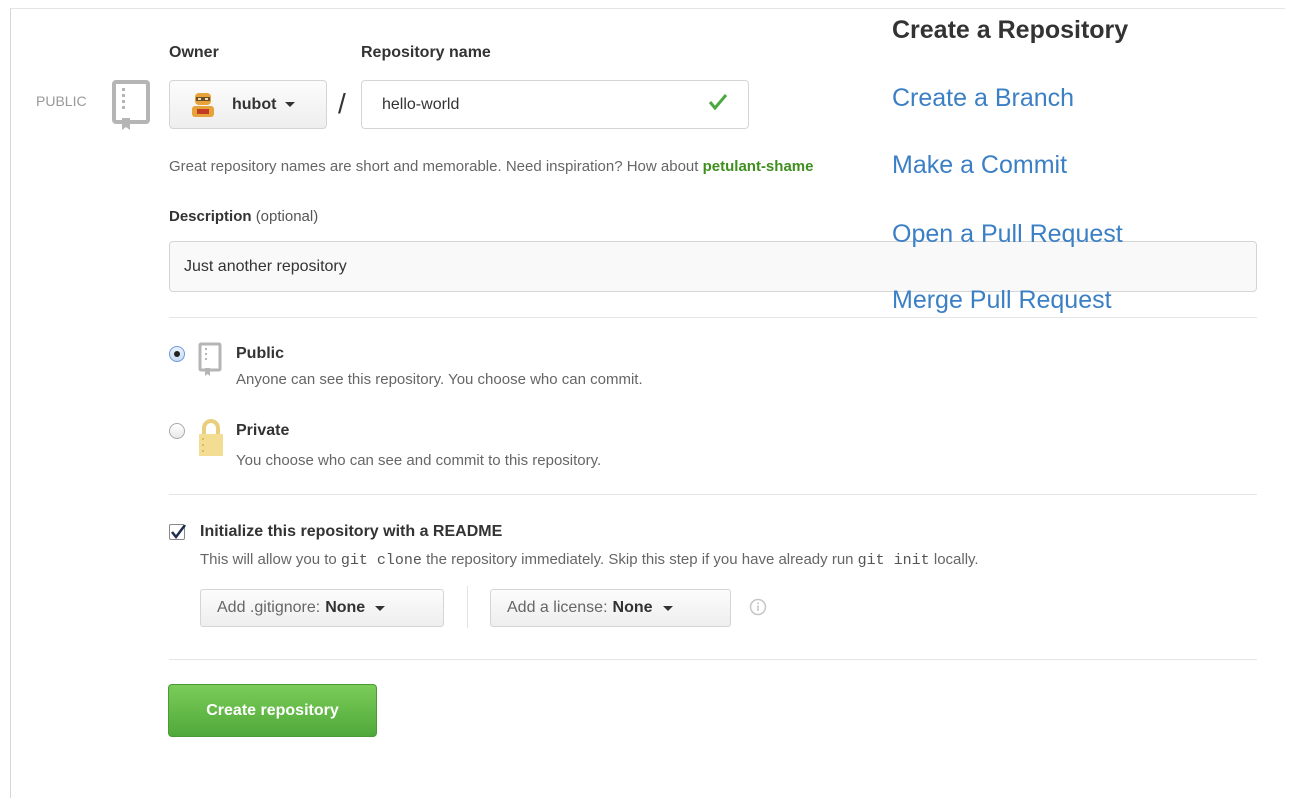 Image resolution: width=1289 pixels, height=798 pixels. Describe the element at coordinates (351, 531) in the screenshot. I see `init-readme-title: Initialize this repository with a README` at that location.